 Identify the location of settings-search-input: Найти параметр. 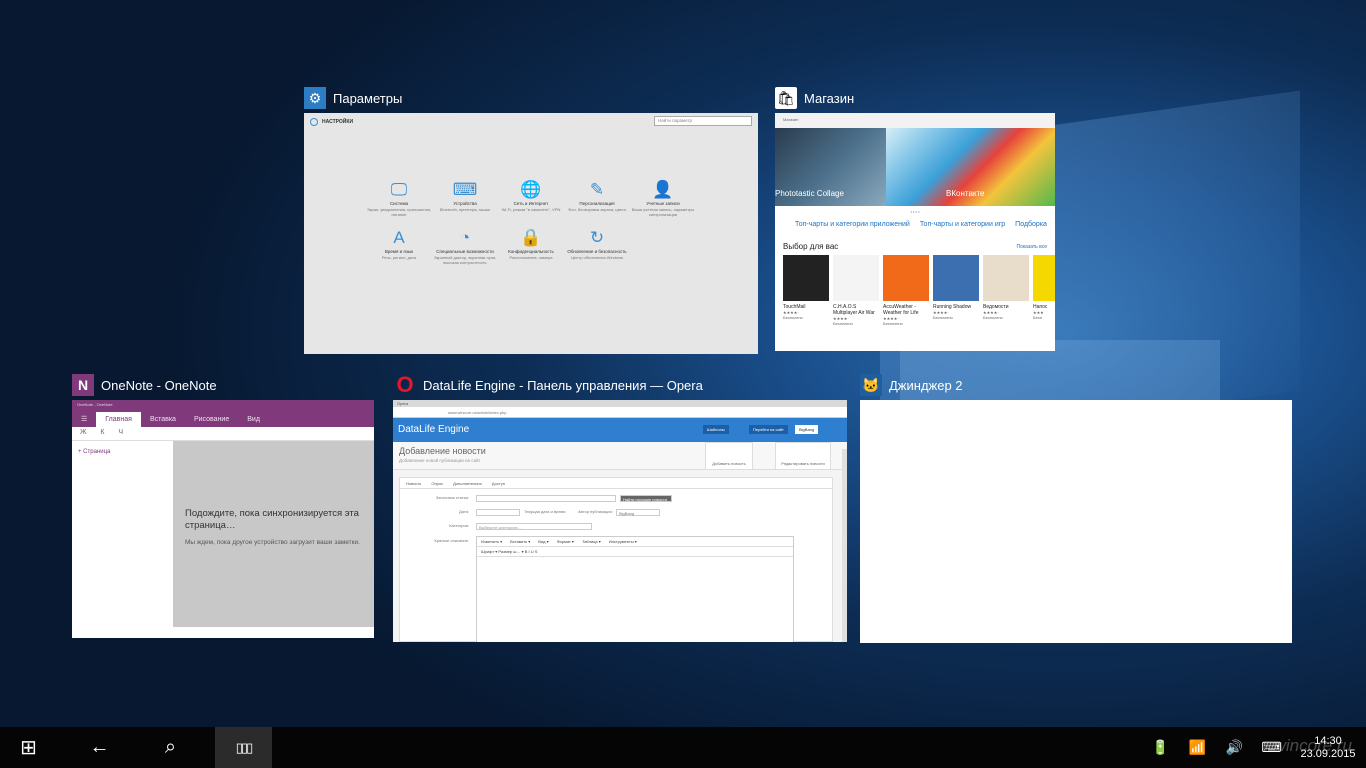
(703, 121).